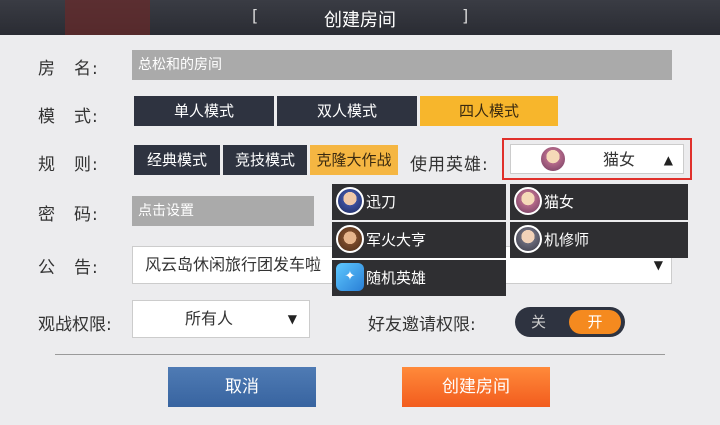  I want to click on toggle-on-label: 开, so click(595, 322).